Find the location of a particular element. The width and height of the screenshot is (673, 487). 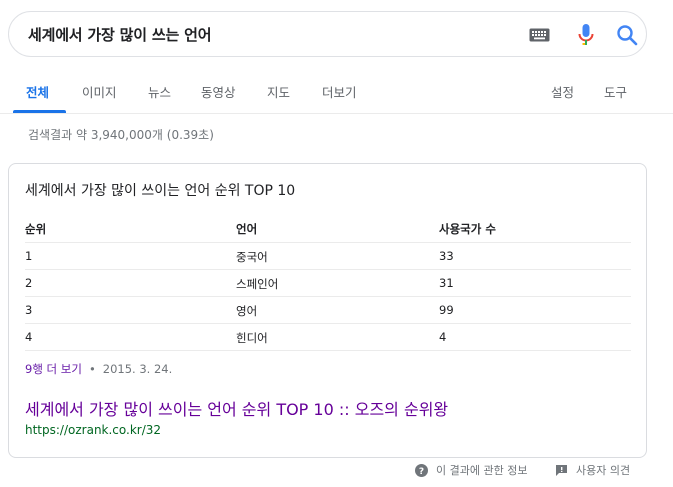

language-cell: 영어 is located at coordinates (247, 311).